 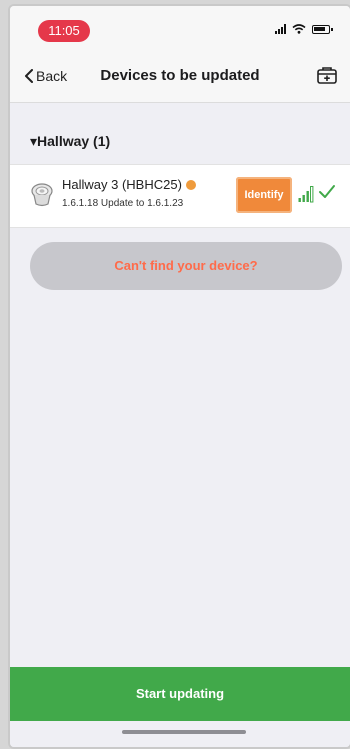 What do you see at coordinates (42, 195) in the screenshot?
I see `device-sensor-icon` at bounding box center [42, 195].